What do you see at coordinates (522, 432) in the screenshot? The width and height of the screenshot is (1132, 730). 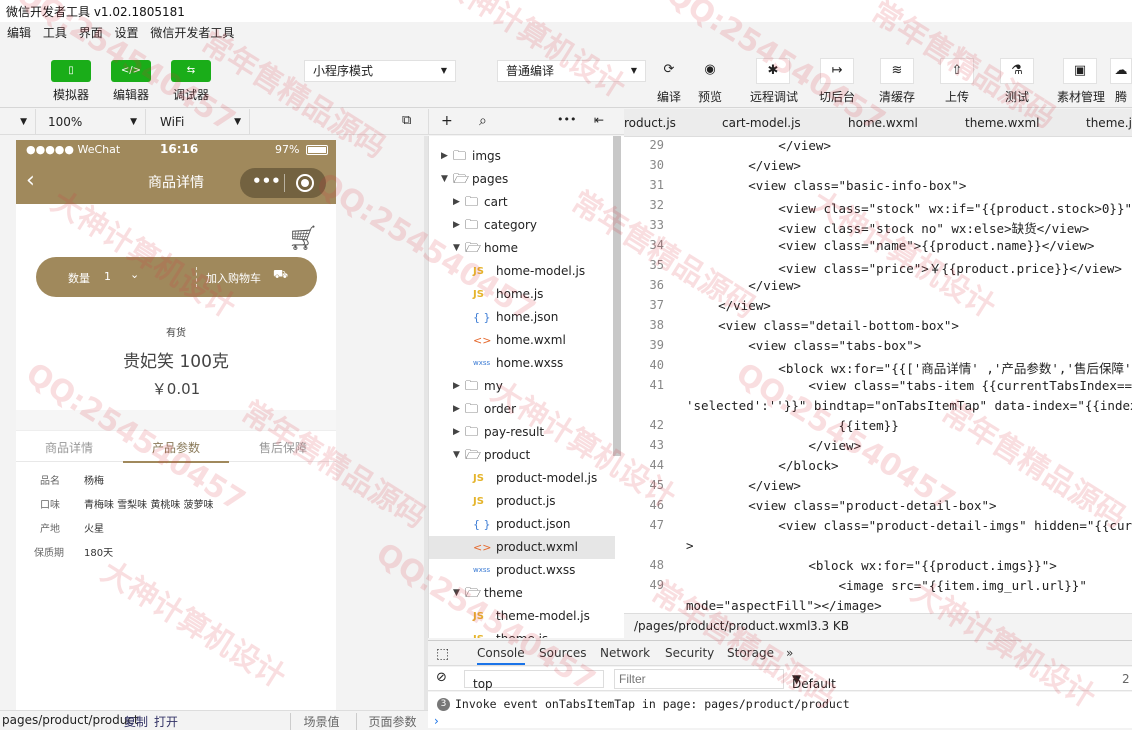 I see `folder-pay-result: ▶ 🗀 pay-result` at bounding box center [522, 432].